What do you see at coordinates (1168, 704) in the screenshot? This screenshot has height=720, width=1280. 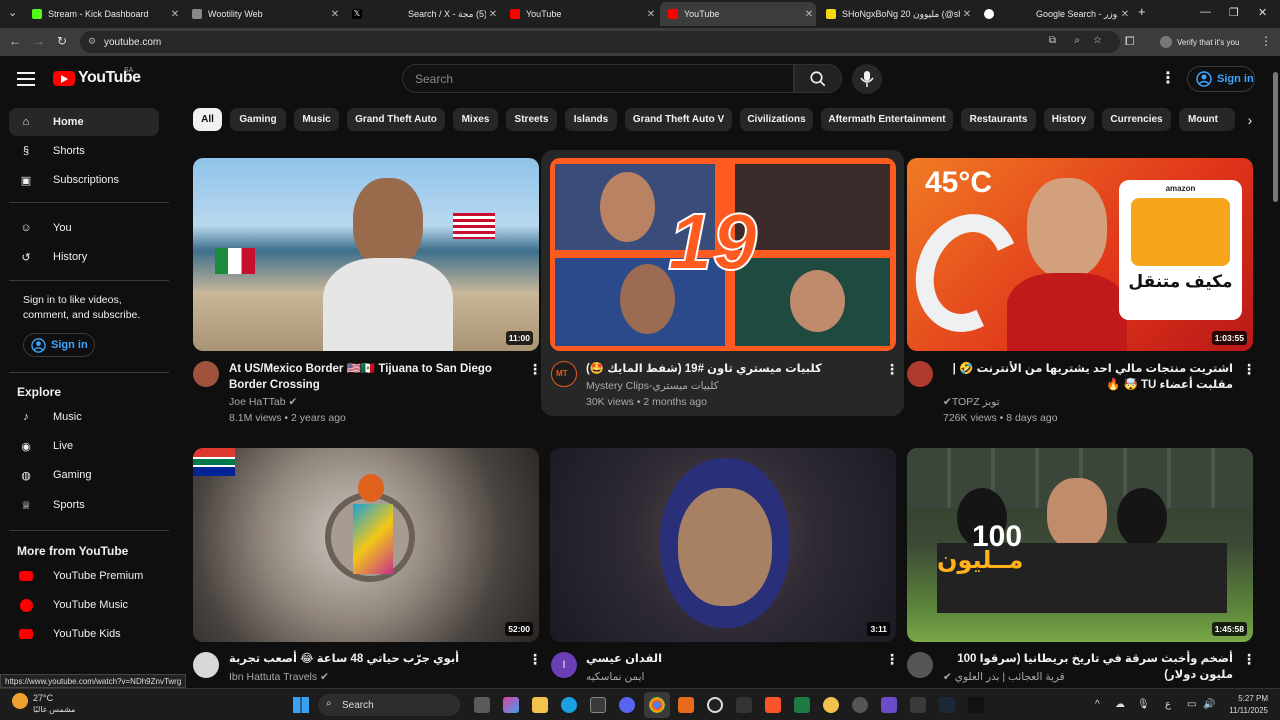 I see `input-language: ع` at bounding box center [1168, 704].